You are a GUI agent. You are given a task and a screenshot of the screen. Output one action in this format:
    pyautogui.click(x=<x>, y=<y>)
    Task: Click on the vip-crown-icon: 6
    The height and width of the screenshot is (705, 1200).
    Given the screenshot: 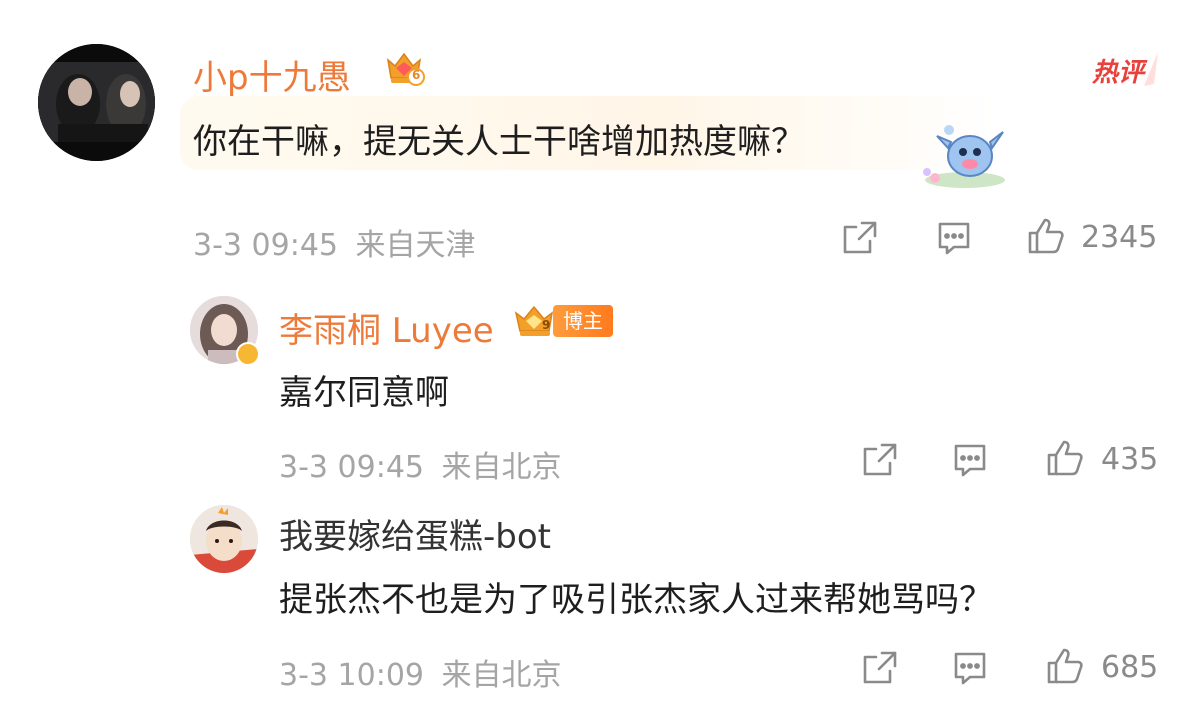 What is the action you would take?
    pyautogui.click(x=404, y=67)
    